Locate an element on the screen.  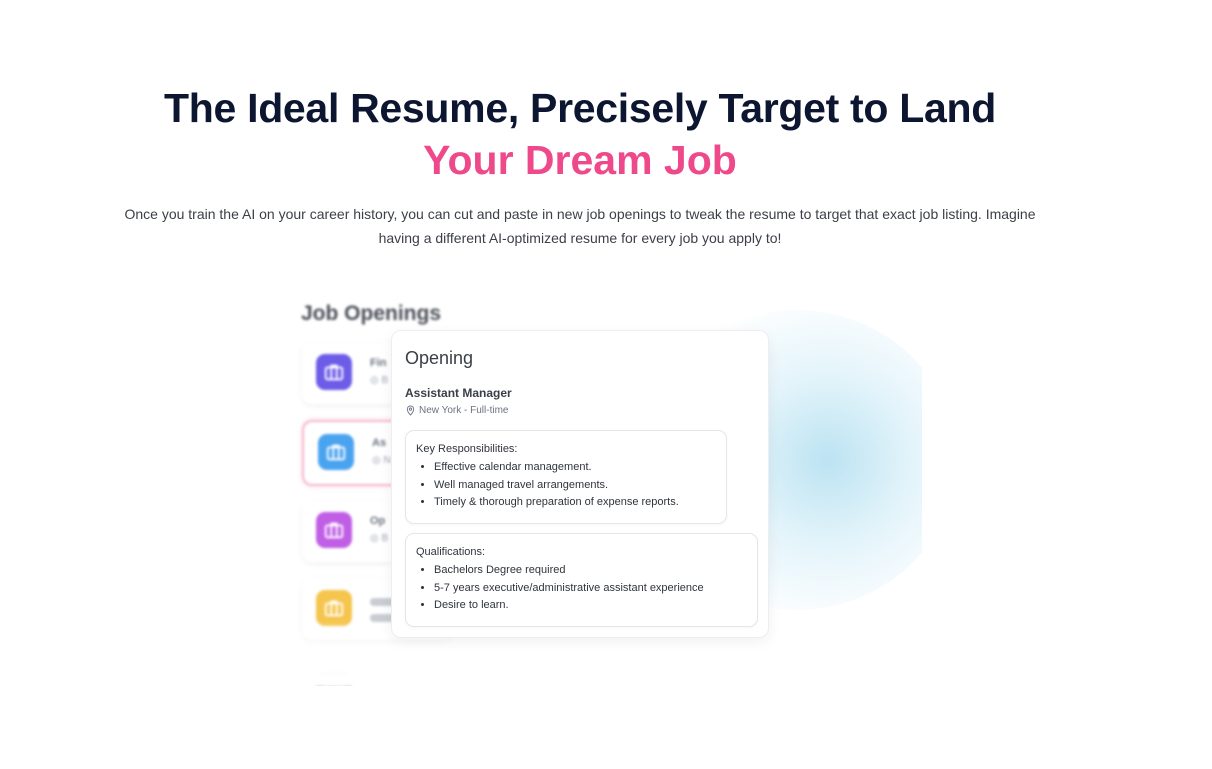
qualifications-heading: Qualifications: is located at coordinates (451, 552).